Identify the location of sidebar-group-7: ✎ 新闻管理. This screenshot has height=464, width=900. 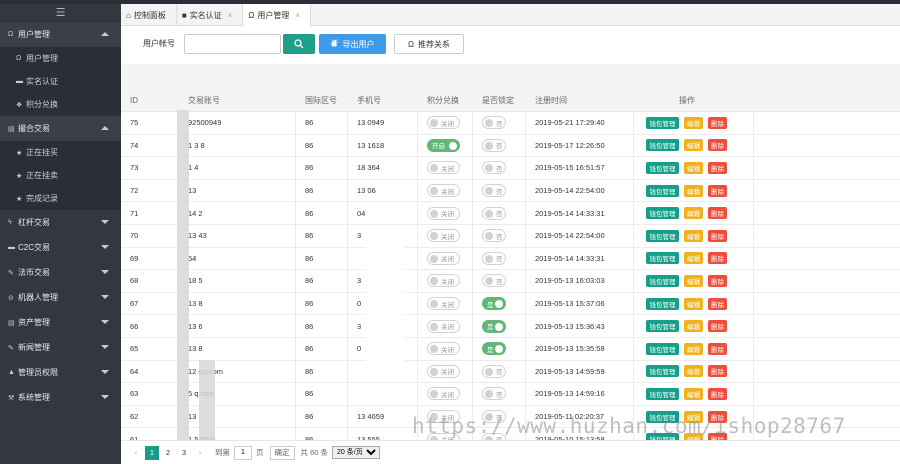
(60, 347).